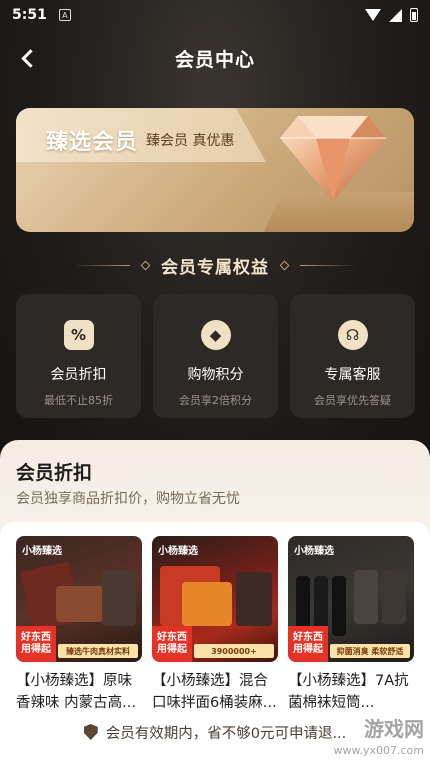  I want to click on discount-title: 会员折扣, so click(54, 473).